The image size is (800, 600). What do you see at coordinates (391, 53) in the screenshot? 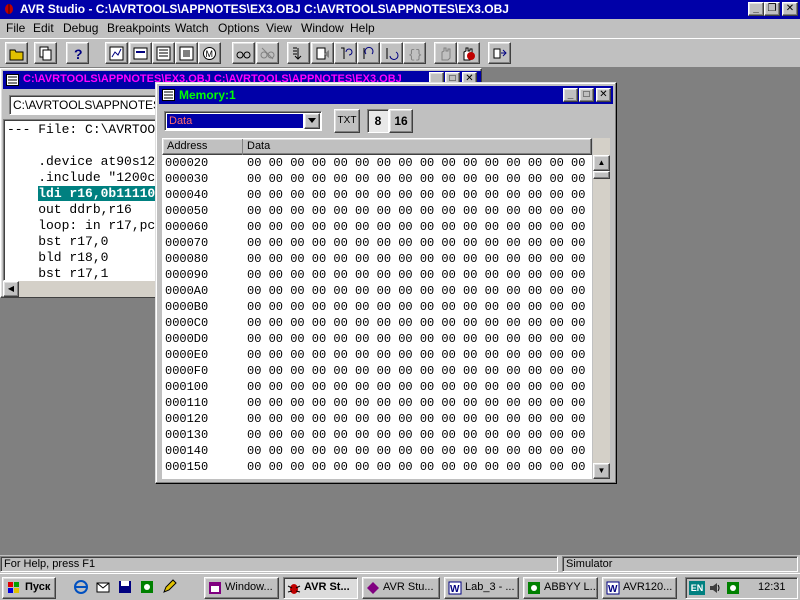
I see `step-out-button` at bounding box center [391, 53].